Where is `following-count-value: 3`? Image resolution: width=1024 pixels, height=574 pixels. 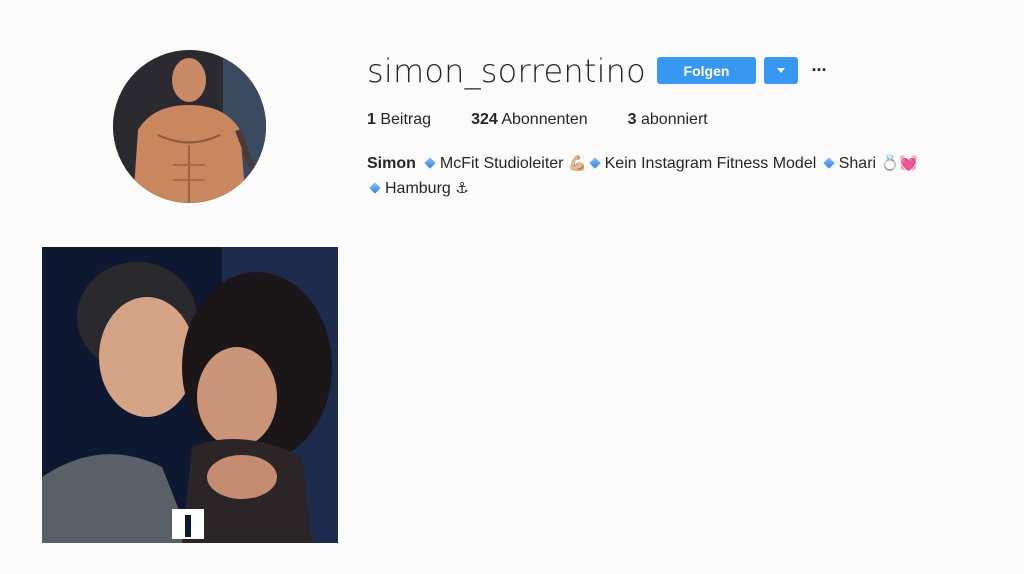 following-count-value: 3 is located at coordinates (632, 119).